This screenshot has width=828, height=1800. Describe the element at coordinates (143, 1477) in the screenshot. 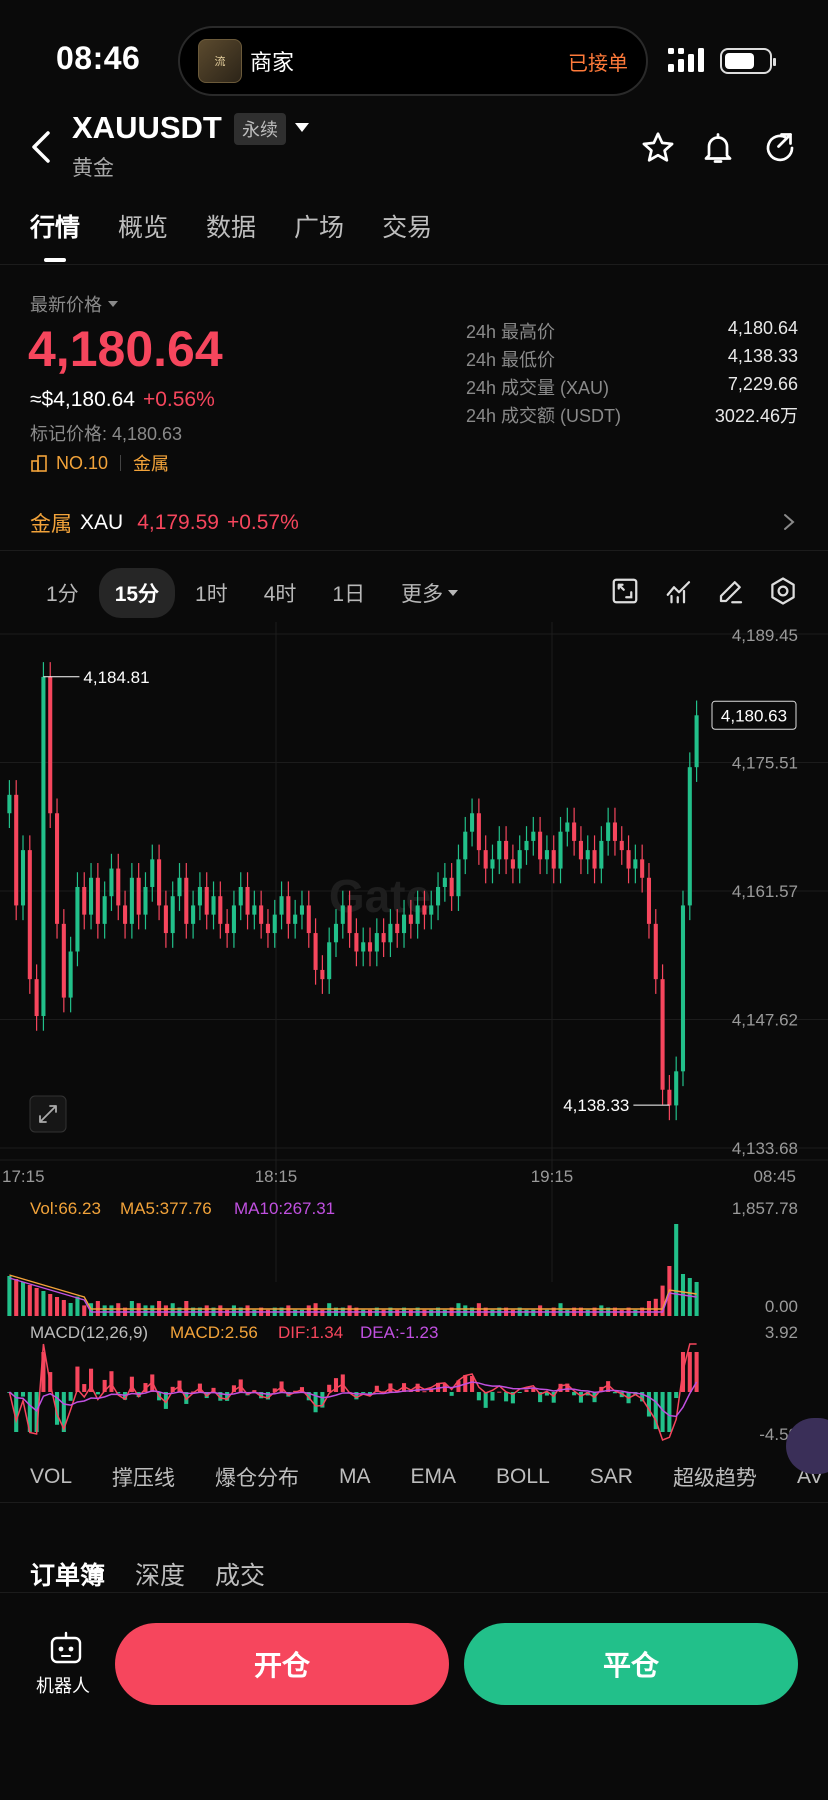

I see `indicator-support-resistance: 撑压线` at that location.